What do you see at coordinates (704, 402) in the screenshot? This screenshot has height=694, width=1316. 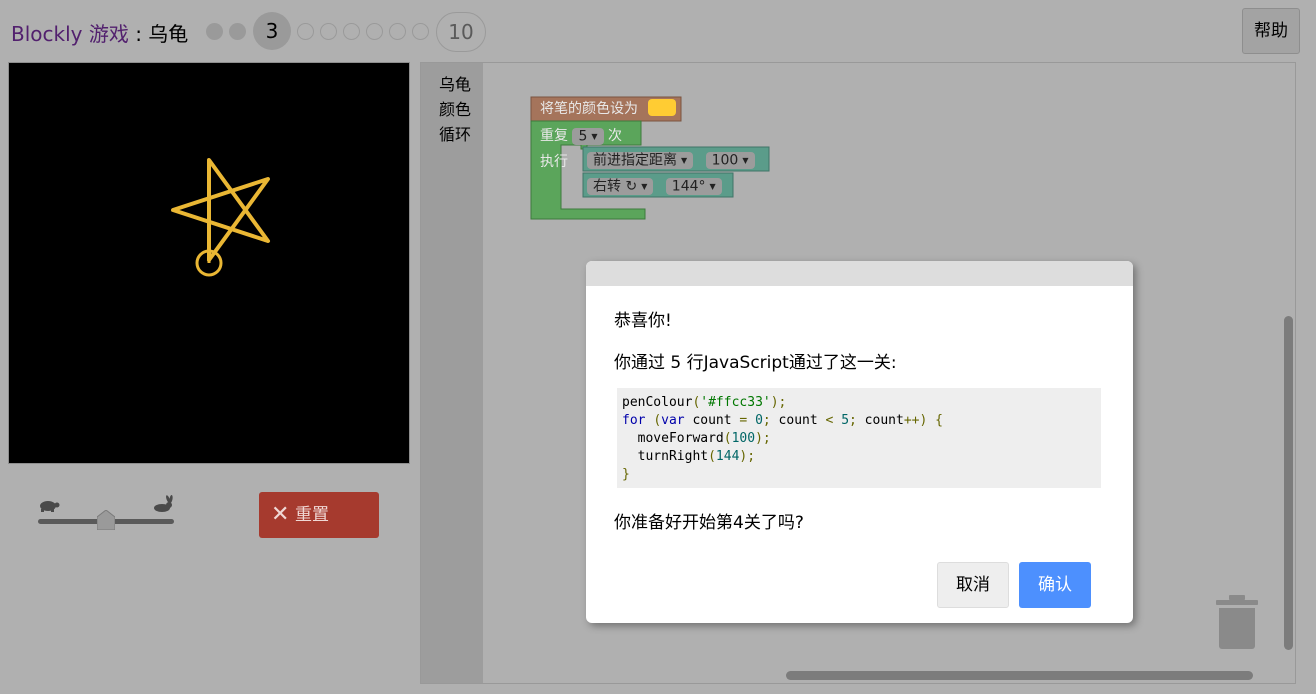 I see `code-line-1: penColour('#ffcc33');` at bounding box center [704, 402].